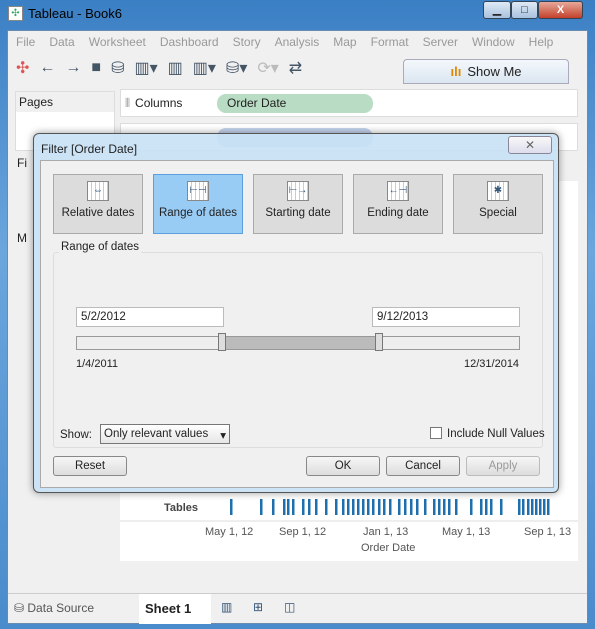 The height and width of the screenshot is (629, 595). I want to click on menu-server: Server, so click(440, 42).